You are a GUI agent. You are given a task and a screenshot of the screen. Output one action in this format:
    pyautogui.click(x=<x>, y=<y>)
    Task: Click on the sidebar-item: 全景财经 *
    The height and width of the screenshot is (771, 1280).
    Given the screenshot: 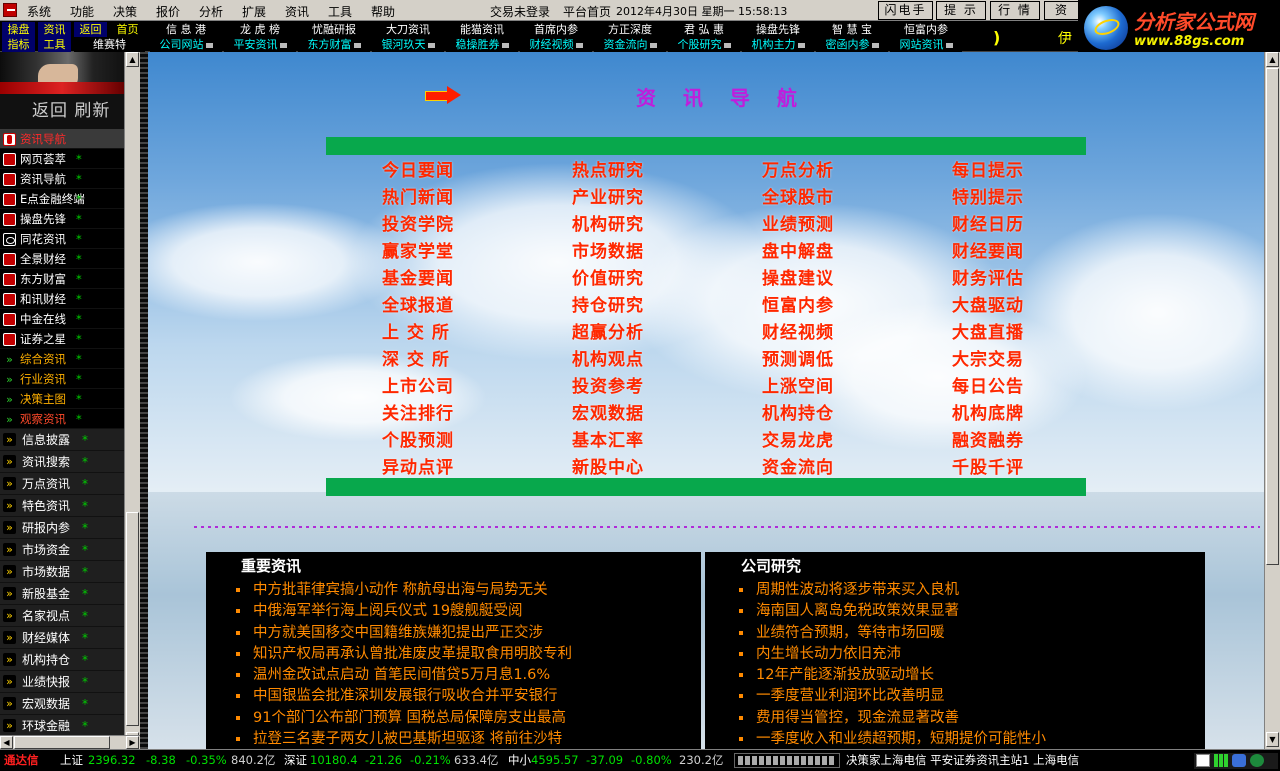 What is the action you would take?
    pyautogui.click(x=62, y=259)
    